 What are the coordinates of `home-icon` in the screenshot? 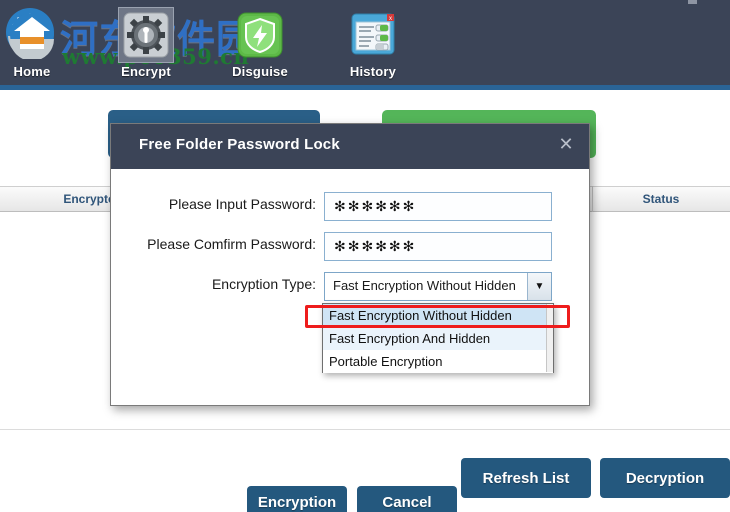 It's located at (32, 35).